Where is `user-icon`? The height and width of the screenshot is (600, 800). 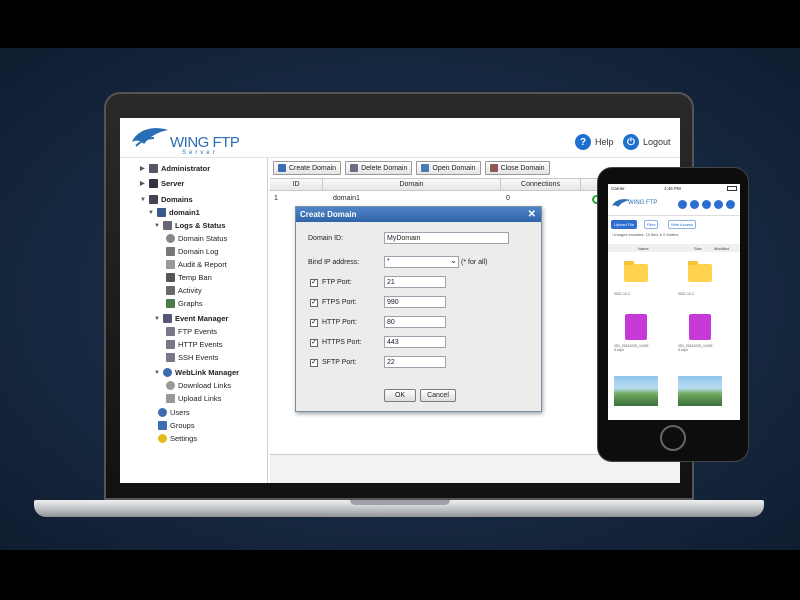 user-icon is located at coordinates (718, 204).